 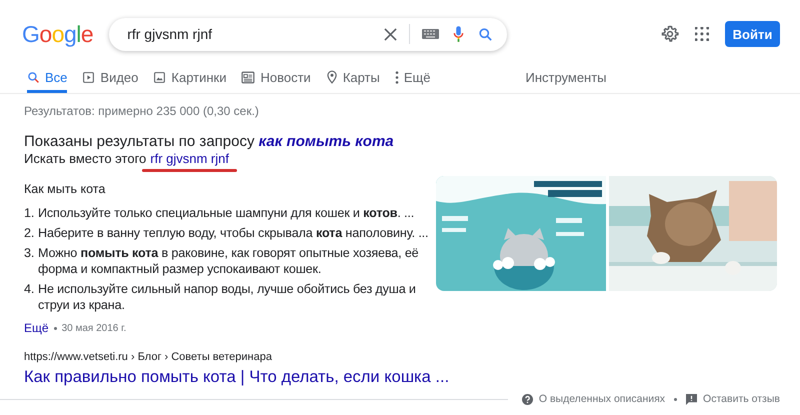 What do you see at coordinates (602, 399) in the screenshot?
I see `footer-link: О выделенных описаниях` at bounding box center [602, 399].